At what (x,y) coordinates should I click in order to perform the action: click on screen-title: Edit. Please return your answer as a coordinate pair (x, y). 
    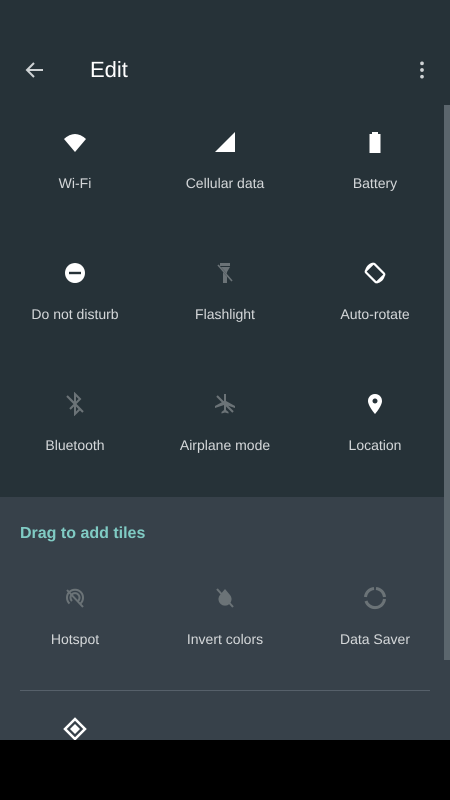
    Looking at the image, I should click on (109, 70).